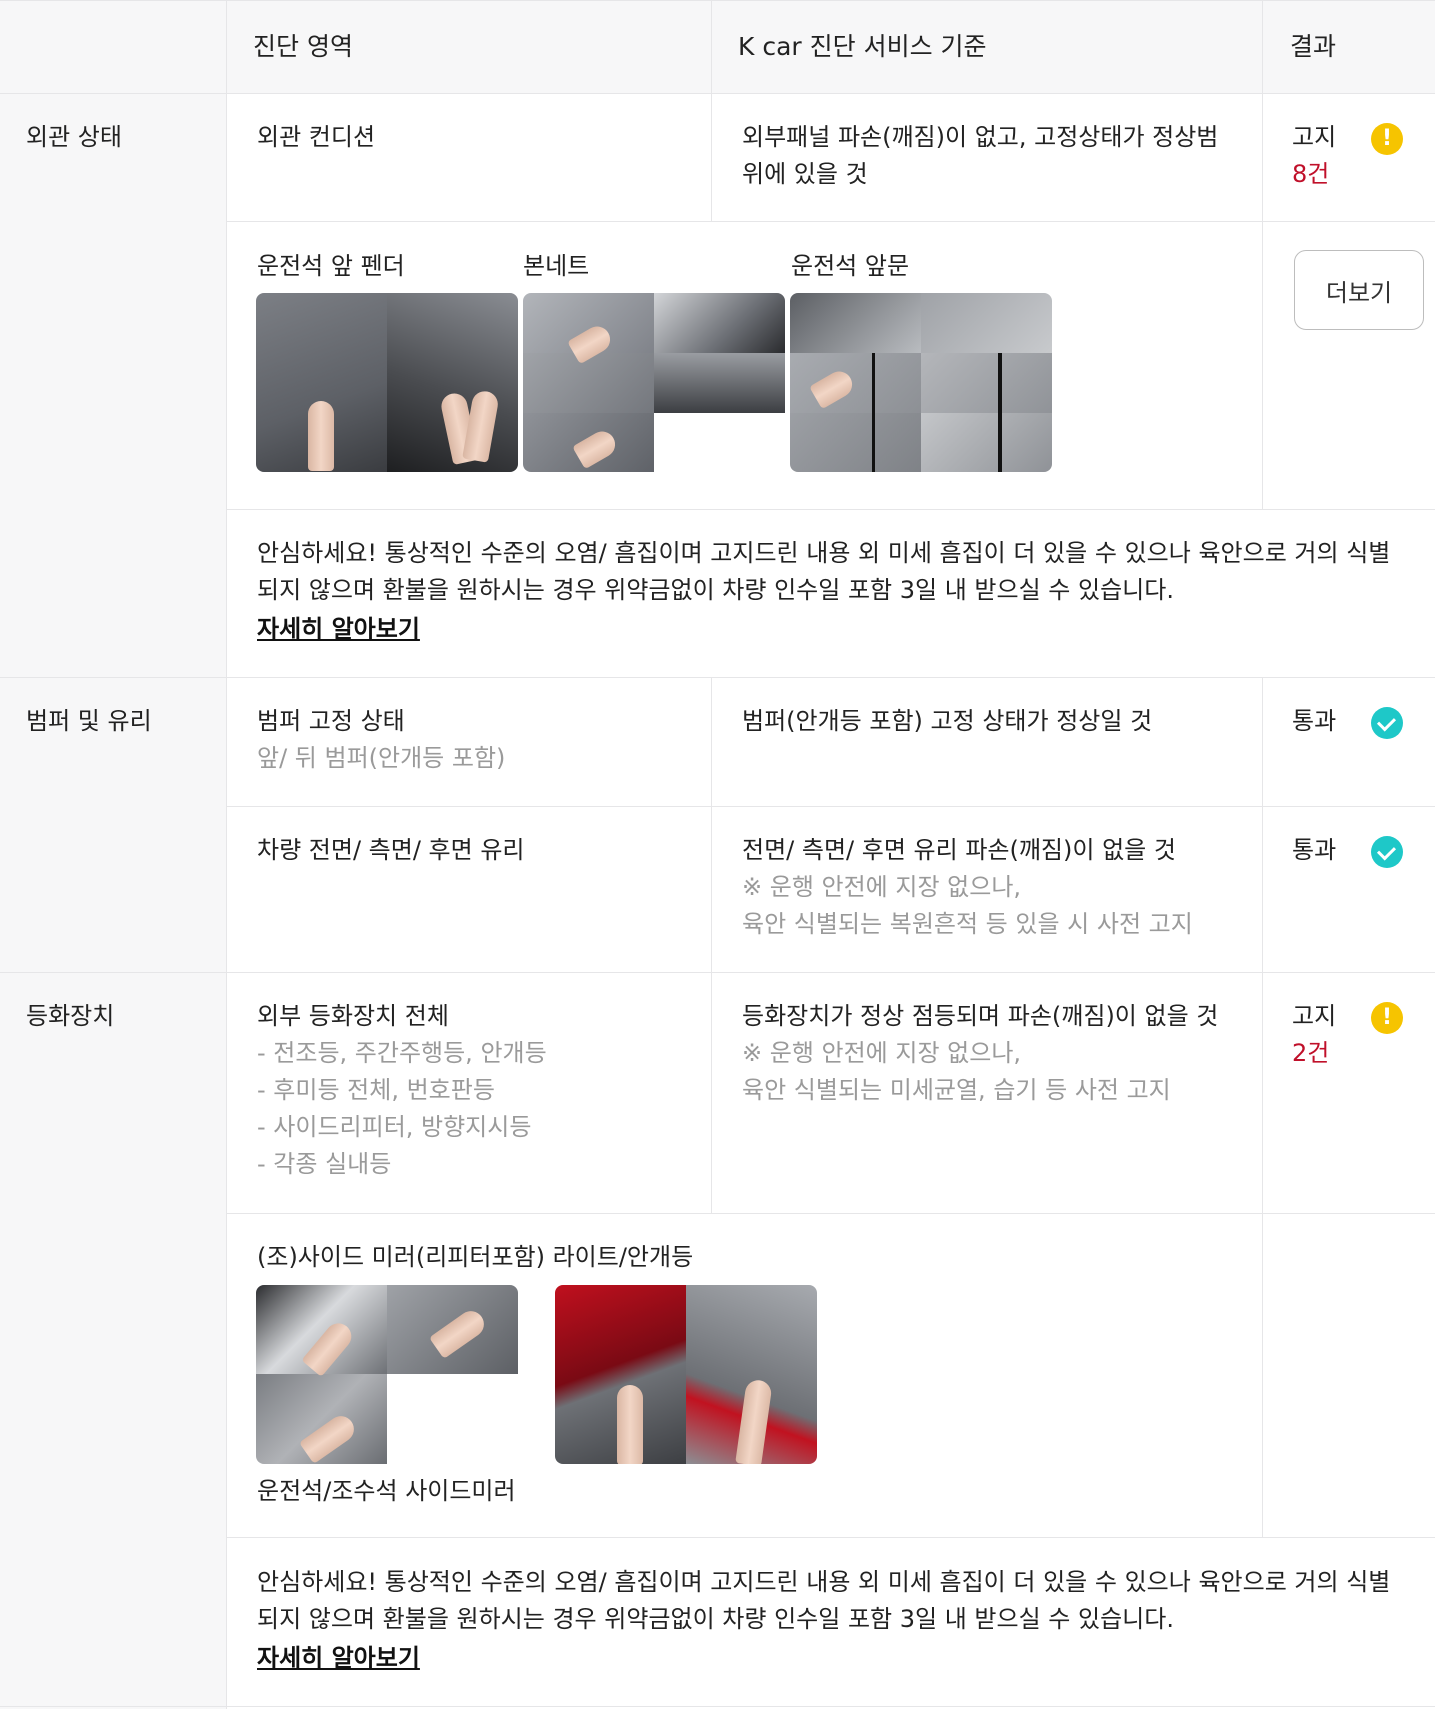 This screenshot has width=1435, height=1709. Describe the element at coordinates (686, 1374) in the screenshot. I see `photo-rear-lamp` at that location.